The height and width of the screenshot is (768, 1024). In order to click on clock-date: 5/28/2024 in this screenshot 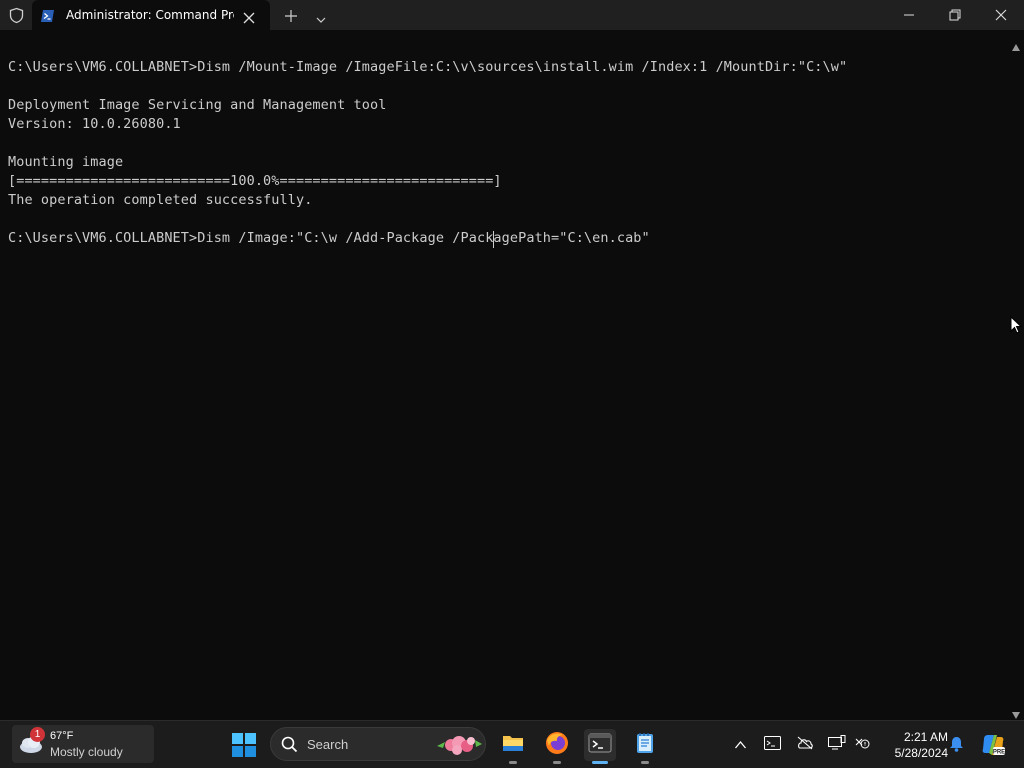, I will do `click(921, 753)`.